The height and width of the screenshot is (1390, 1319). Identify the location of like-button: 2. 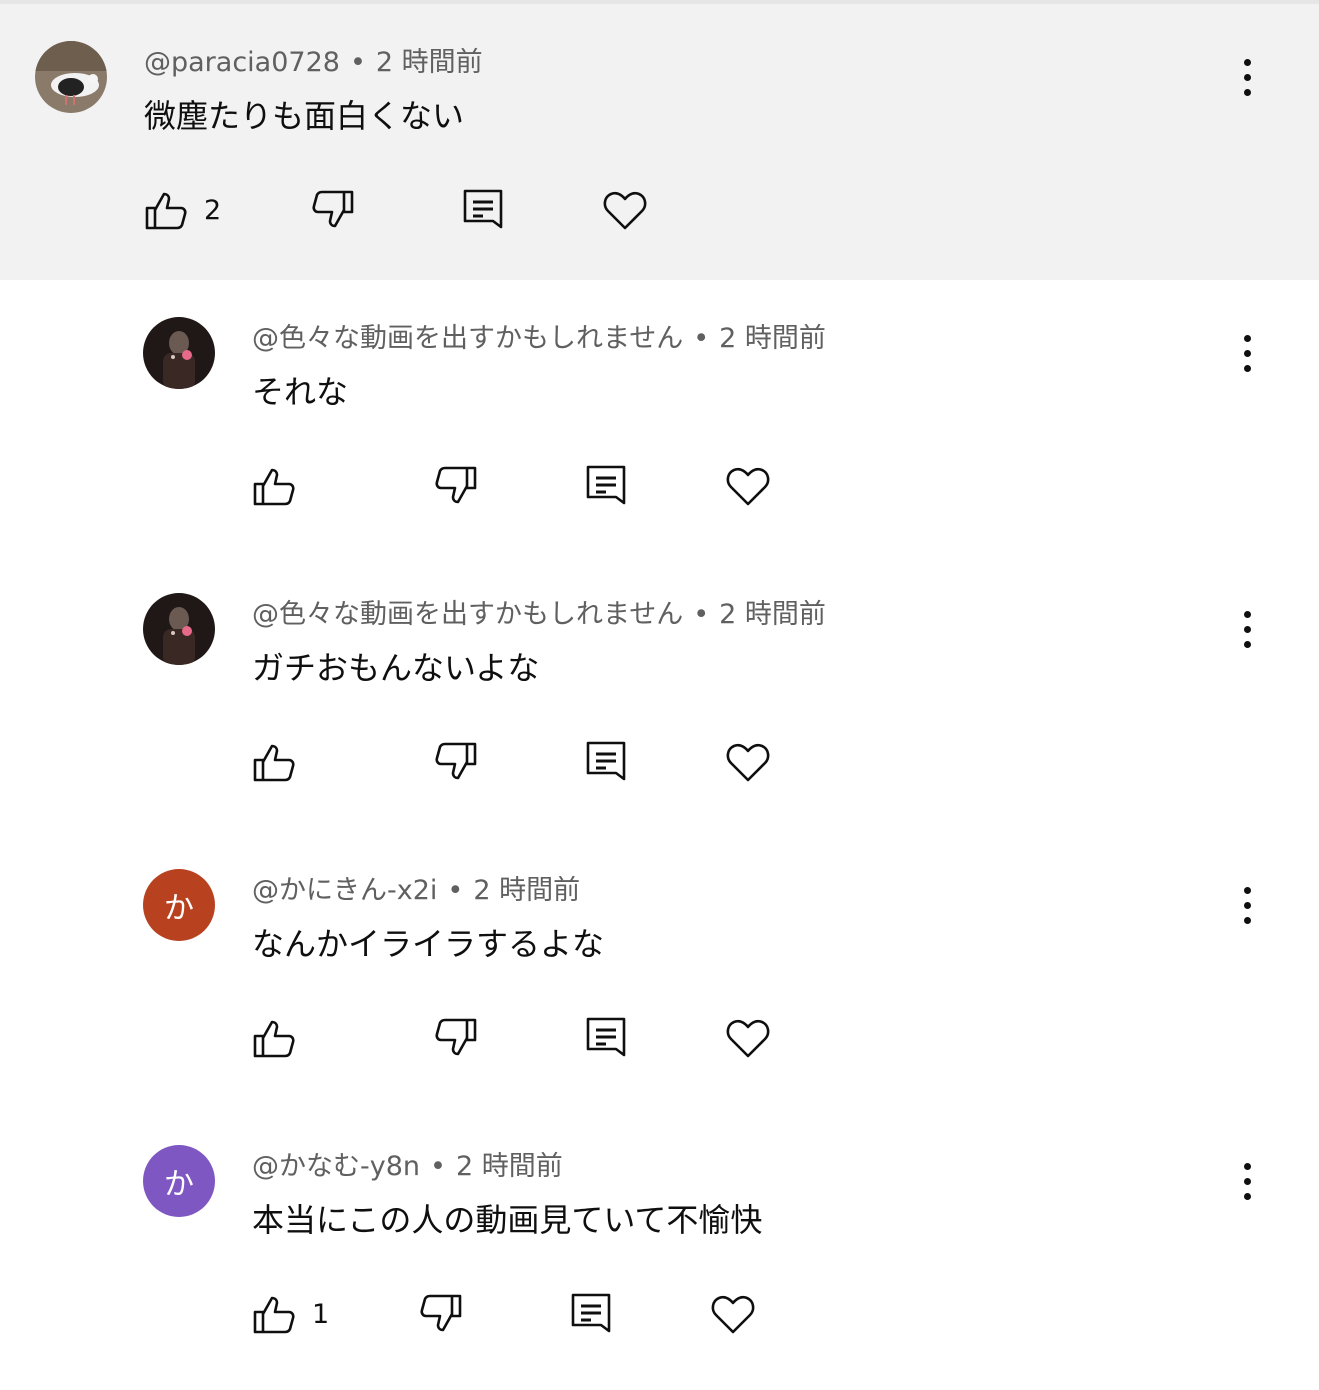
(181, 210).